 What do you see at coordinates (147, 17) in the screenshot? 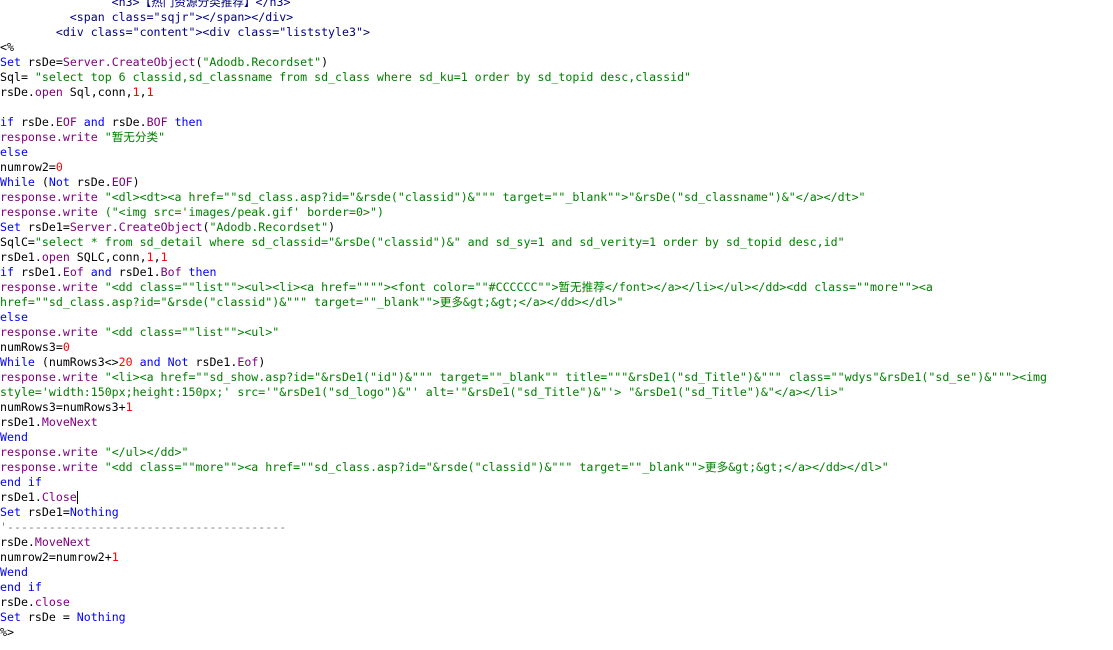
I see `code-token: <span class="sqjr"></span></div>` at bounding box center [147, 17].